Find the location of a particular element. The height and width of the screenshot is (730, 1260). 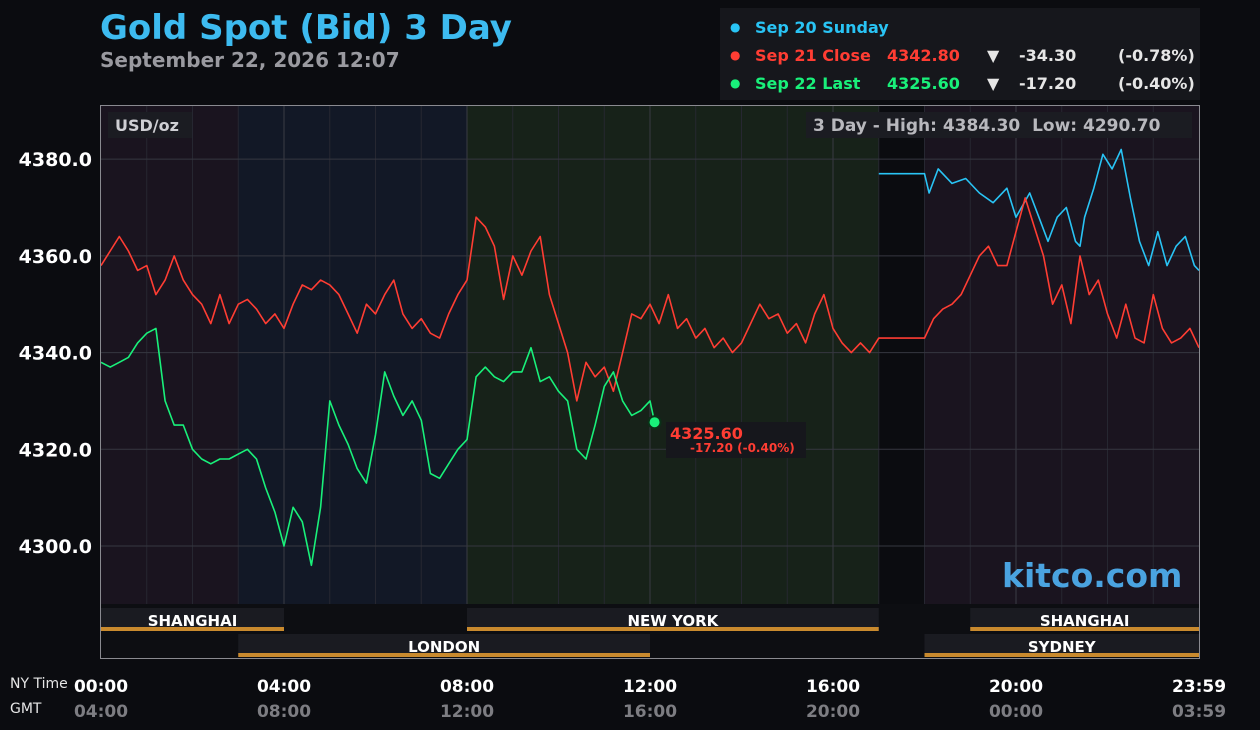

x-tick-label-ny: 00:00 is located at coordinates (101, 687).